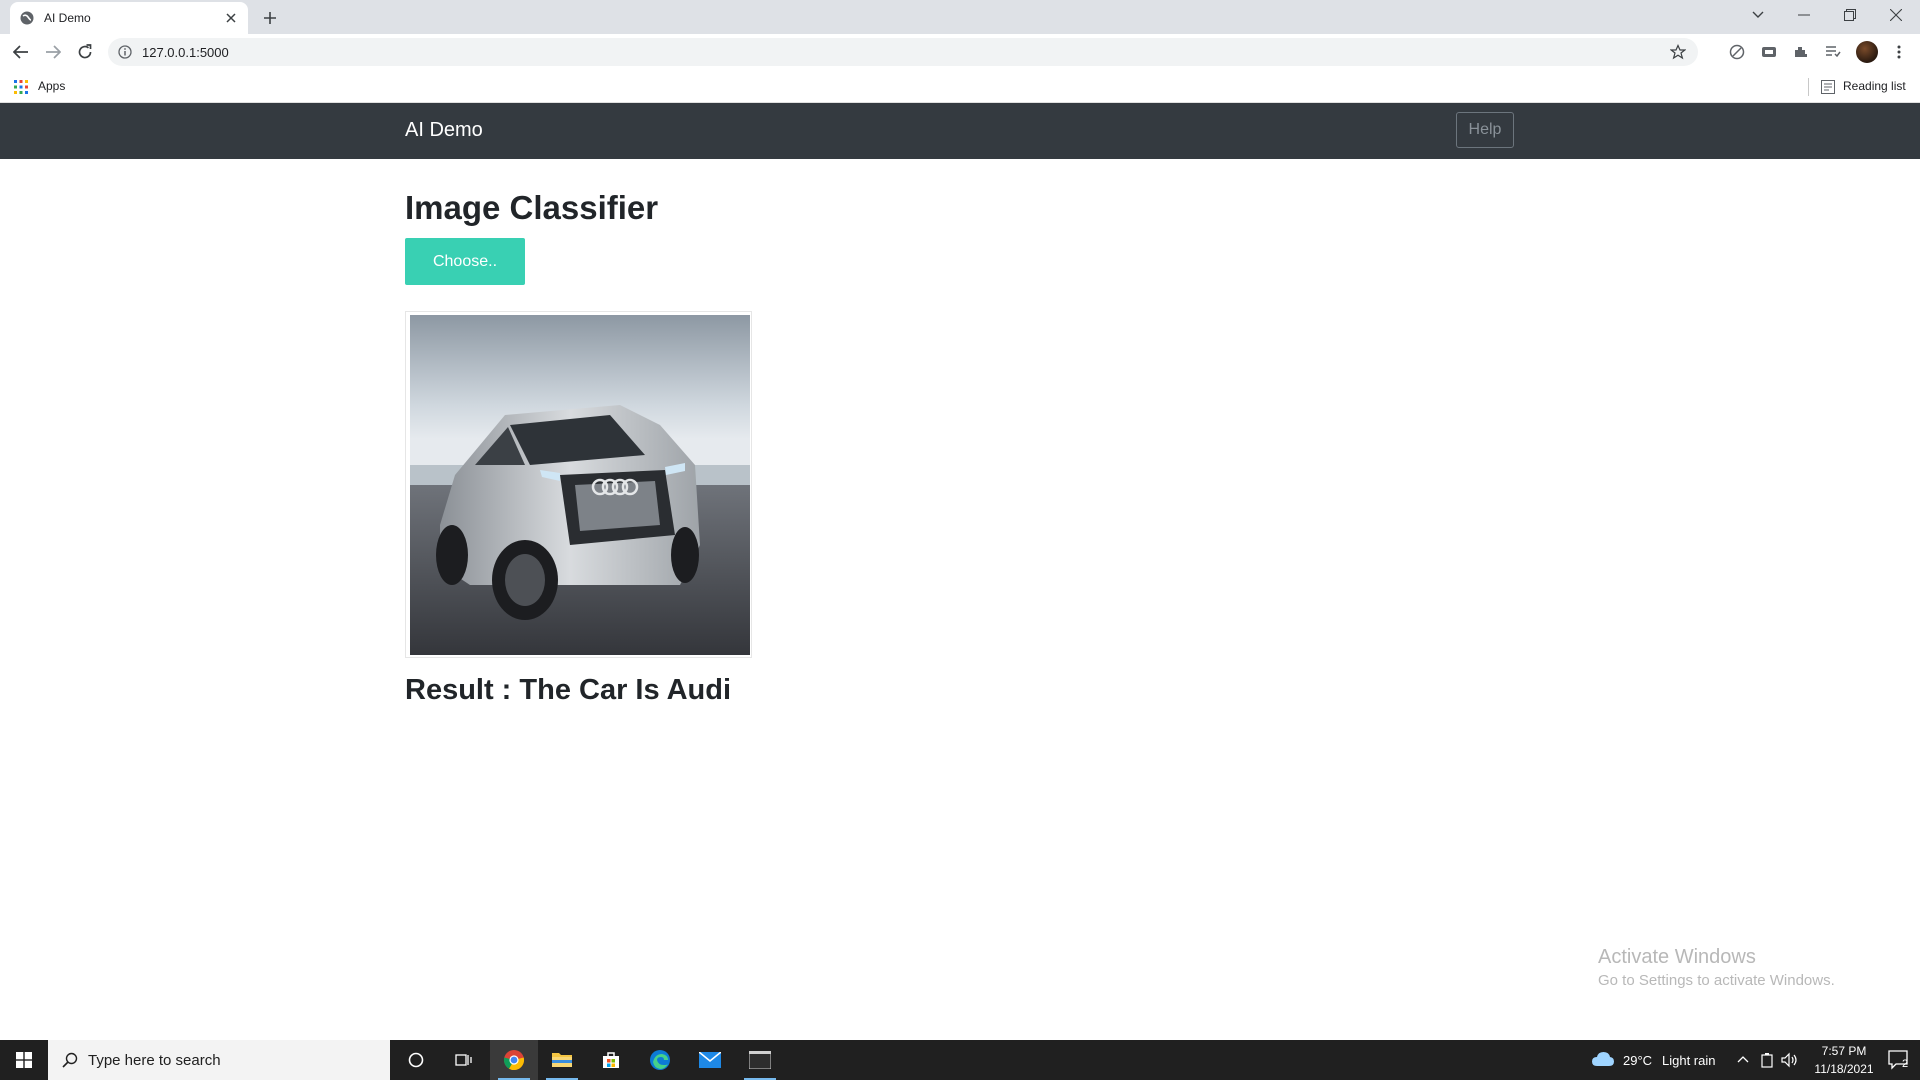 The image size is (1920, 1080). What do you see at coordinates (67, 18) in the screenshot?
I see `tab-title: AI Demo` at bounding box center [67, 18].